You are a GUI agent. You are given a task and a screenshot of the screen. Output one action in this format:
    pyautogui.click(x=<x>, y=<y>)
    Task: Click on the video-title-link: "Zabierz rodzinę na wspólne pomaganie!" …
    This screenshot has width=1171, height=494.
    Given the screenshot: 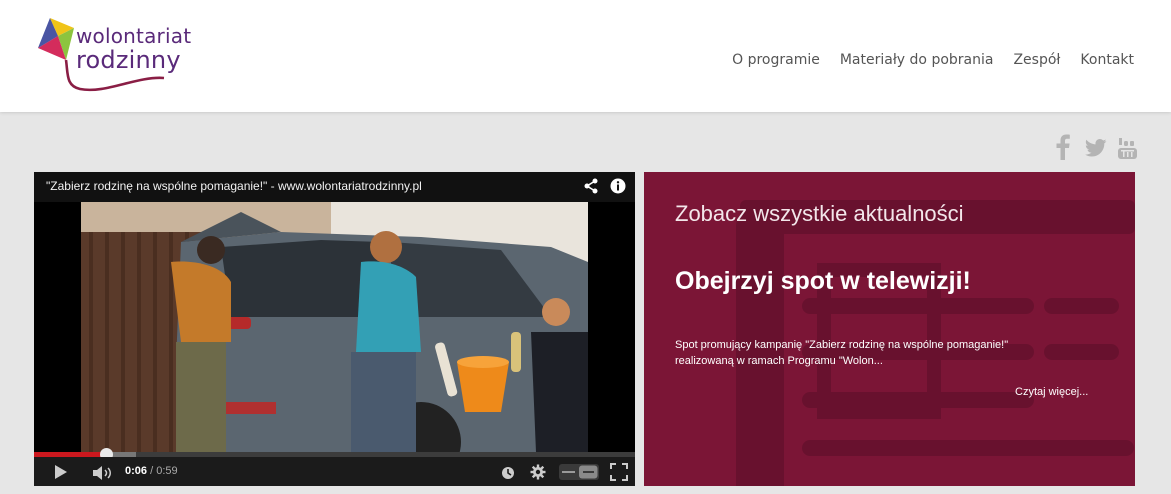 What is the action you would take?
    pyautogui.click(x=234, y=186)
    